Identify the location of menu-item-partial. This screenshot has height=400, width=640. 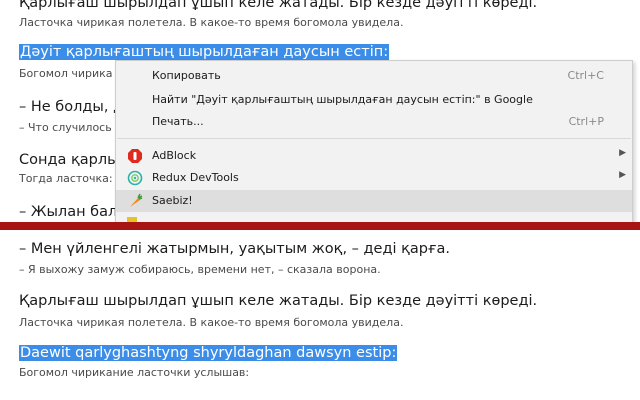
(374, 217).